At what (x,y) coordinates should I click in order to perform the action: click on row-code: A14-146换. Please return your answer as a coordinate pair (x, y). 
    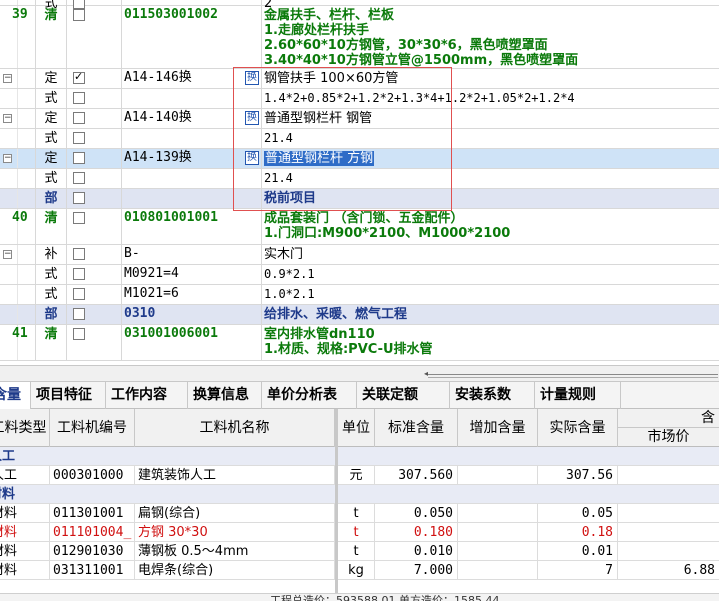
    Looking at the image, I should click on (192, 78).